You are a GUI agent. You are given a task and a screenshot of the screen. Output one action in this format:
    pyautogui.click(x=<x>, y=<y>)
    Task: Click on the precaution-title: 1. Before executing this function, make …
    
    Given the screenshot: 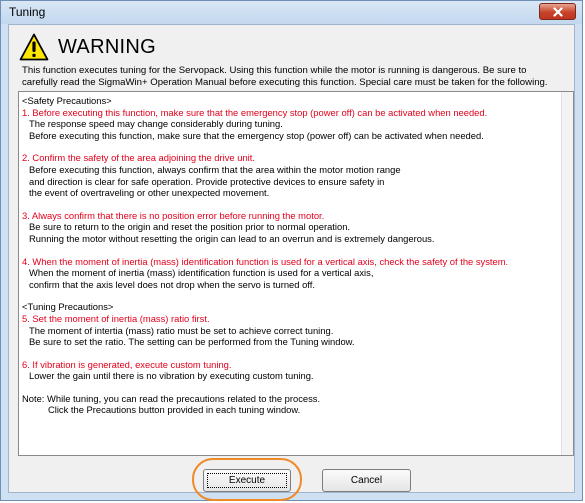 What is the action you would take?
    pyautogui.click(x=255, y=112)
    